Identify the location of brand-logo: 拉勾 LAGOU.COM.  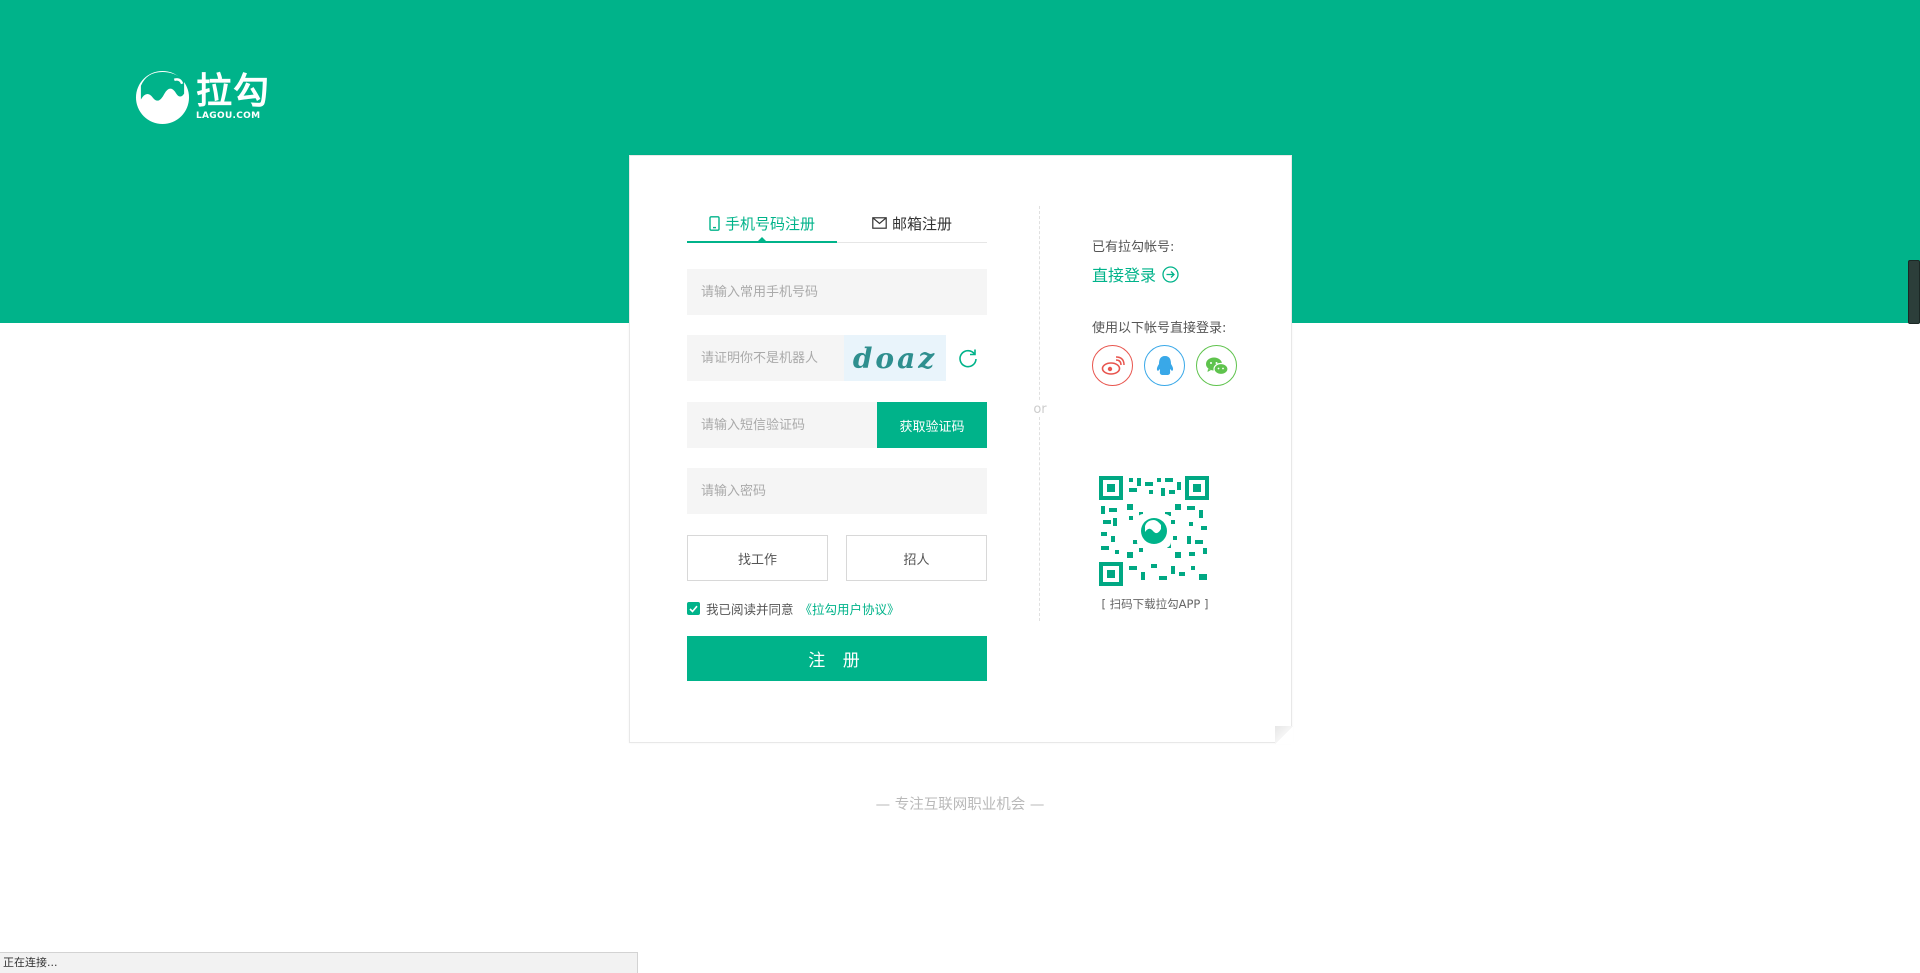
(202, 97).